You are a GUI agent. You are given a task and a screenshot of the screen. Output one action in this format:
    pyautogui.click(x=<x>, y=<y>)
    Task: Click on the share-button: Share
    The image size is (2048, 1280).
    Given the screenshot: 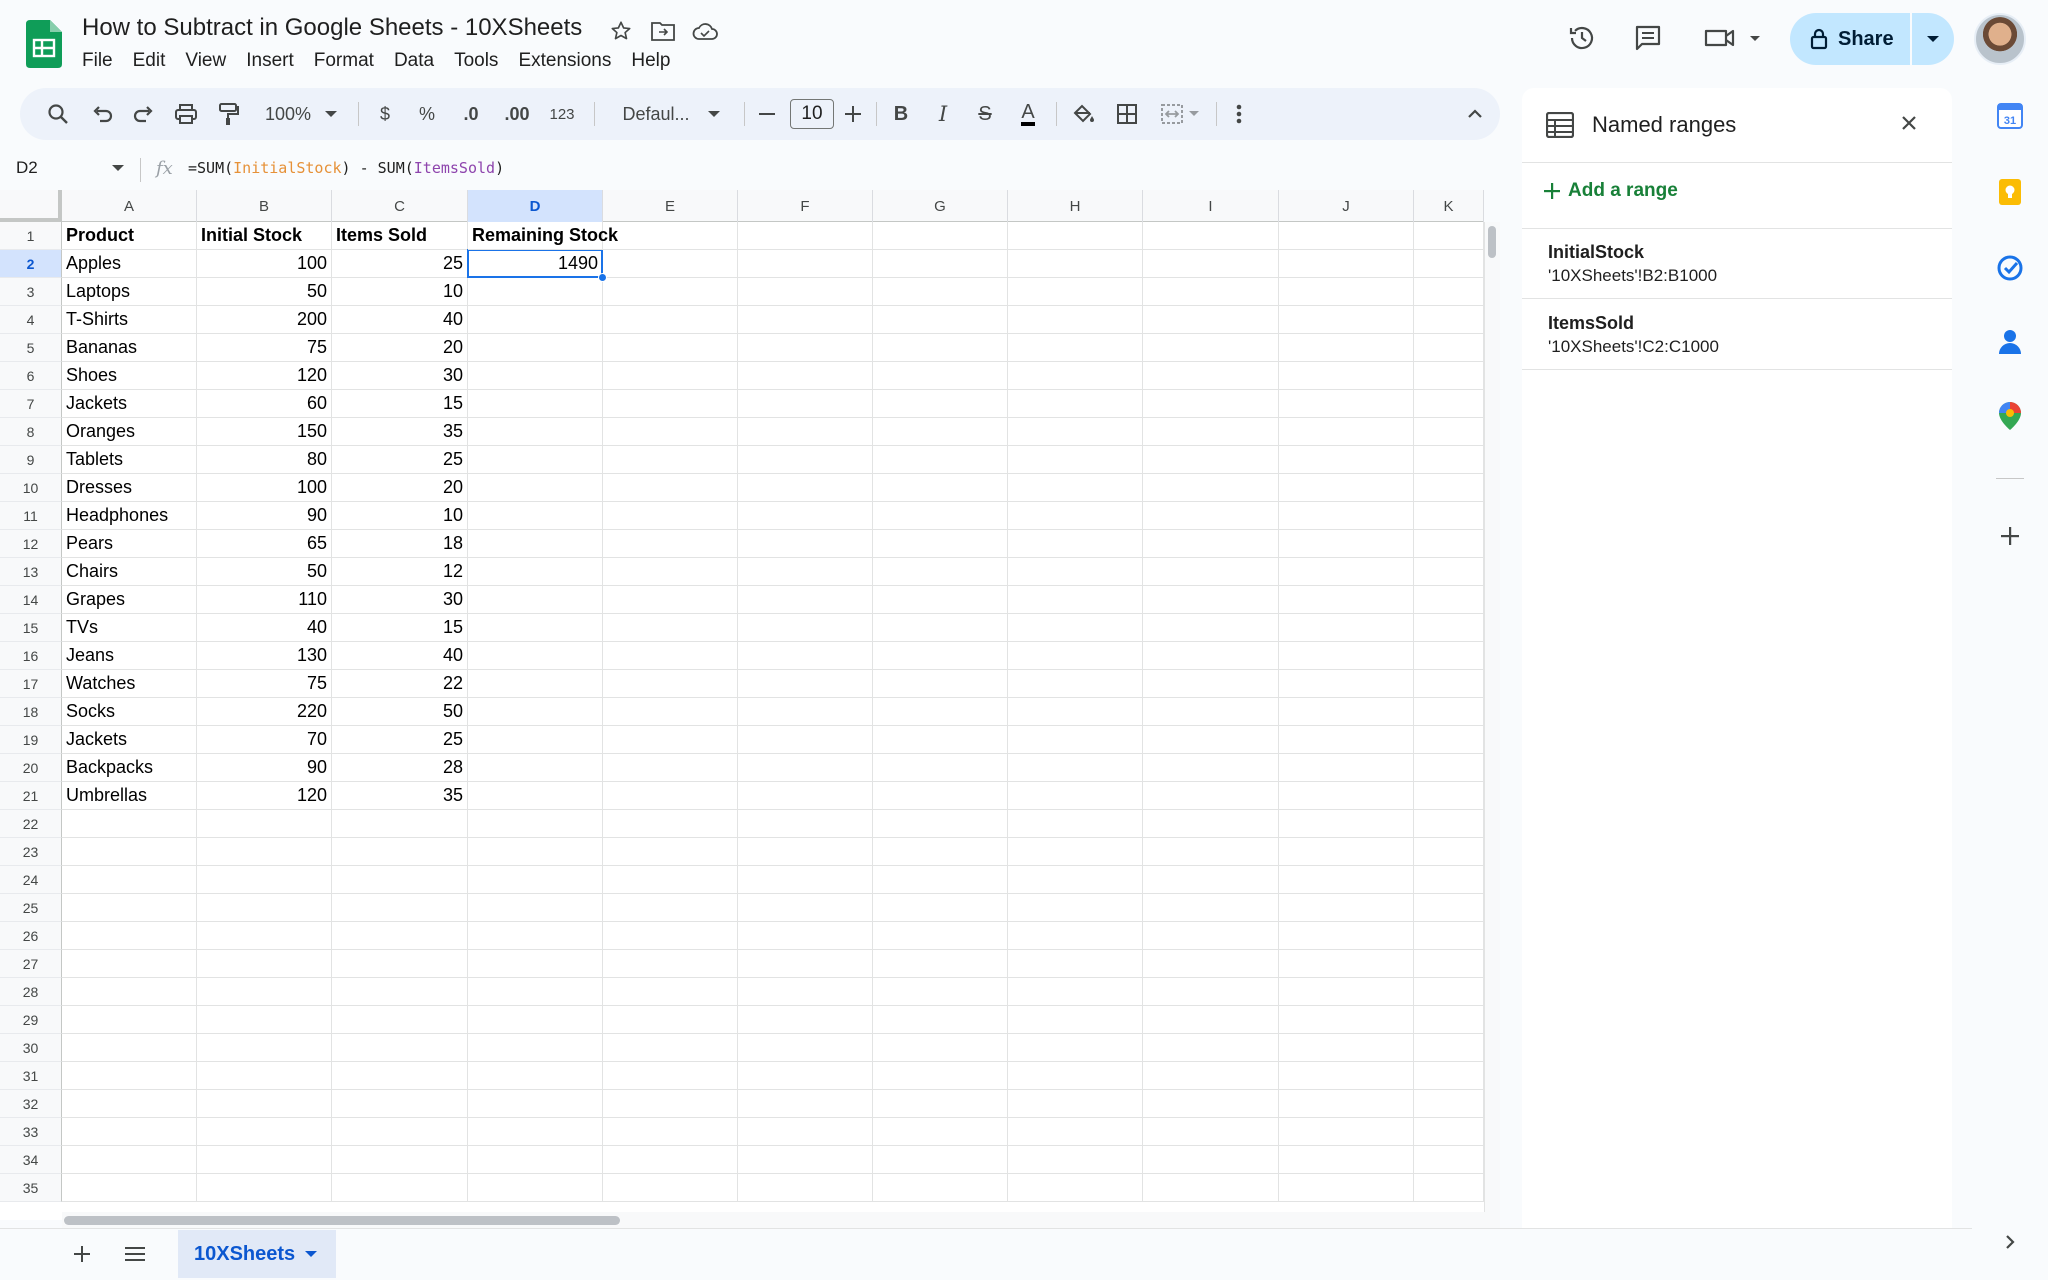 What is the action you would take?
    pyautogui.click(x=1872, y=39)
    